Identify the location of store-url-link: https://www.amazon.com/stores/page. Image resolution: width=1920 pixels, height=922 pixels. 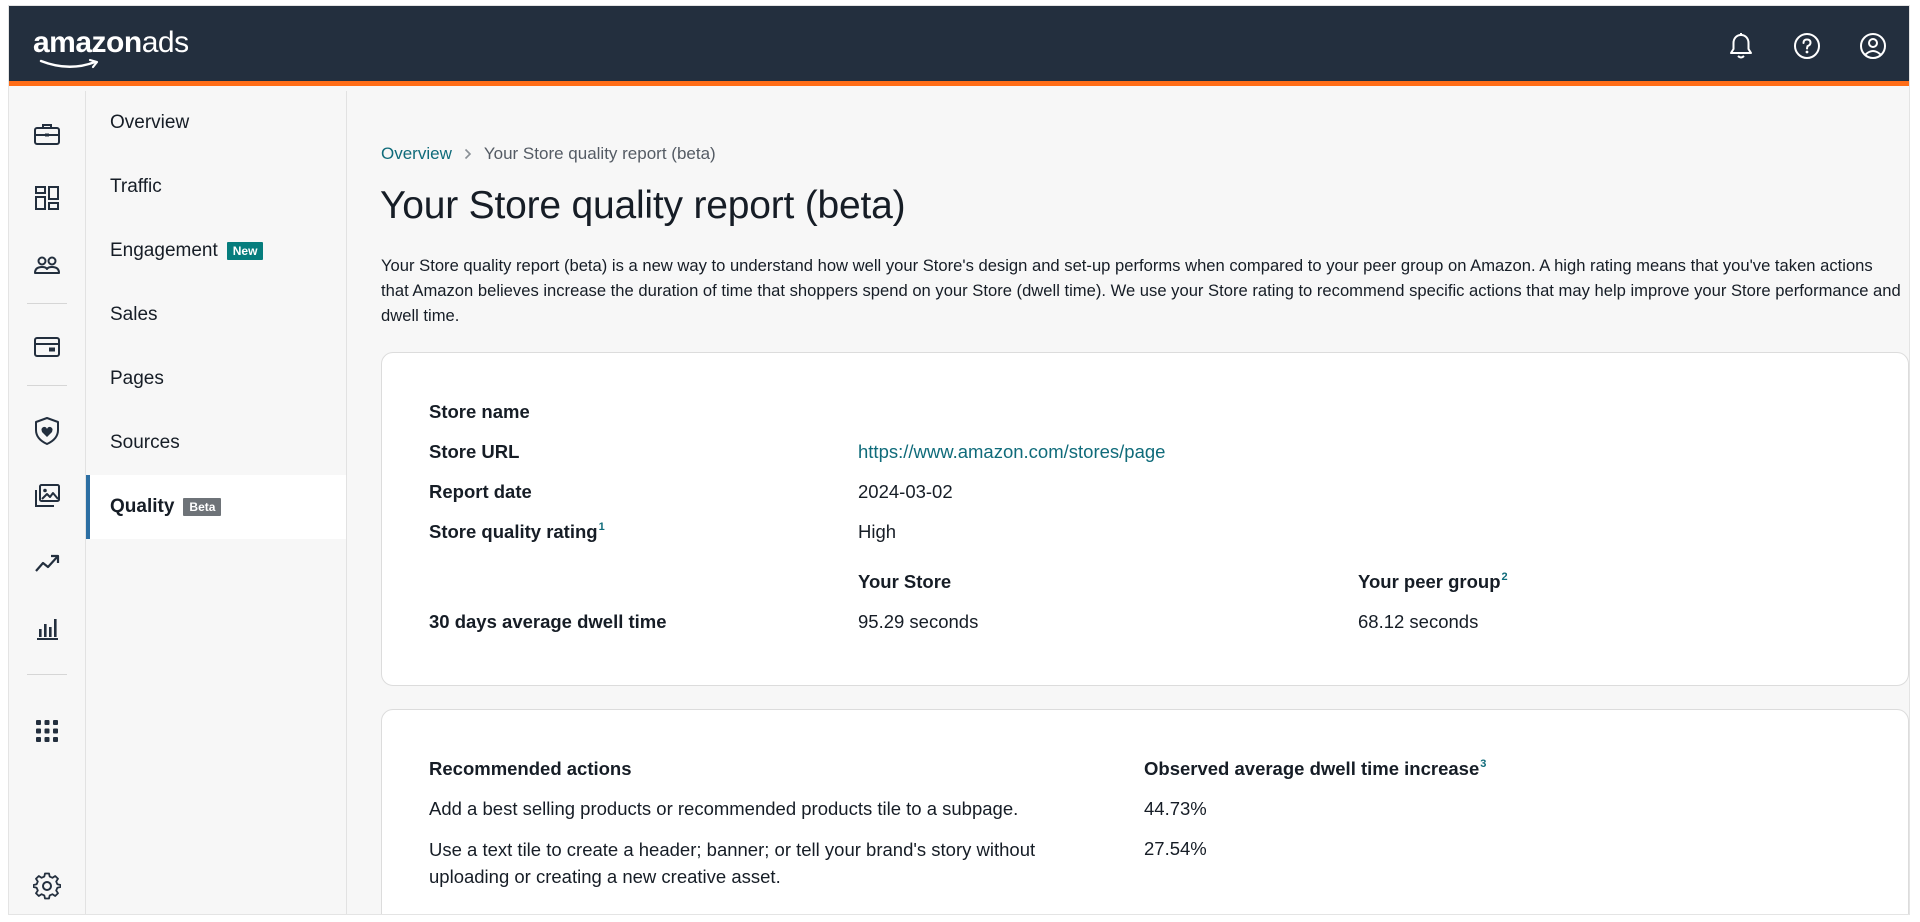
(1011, 452).